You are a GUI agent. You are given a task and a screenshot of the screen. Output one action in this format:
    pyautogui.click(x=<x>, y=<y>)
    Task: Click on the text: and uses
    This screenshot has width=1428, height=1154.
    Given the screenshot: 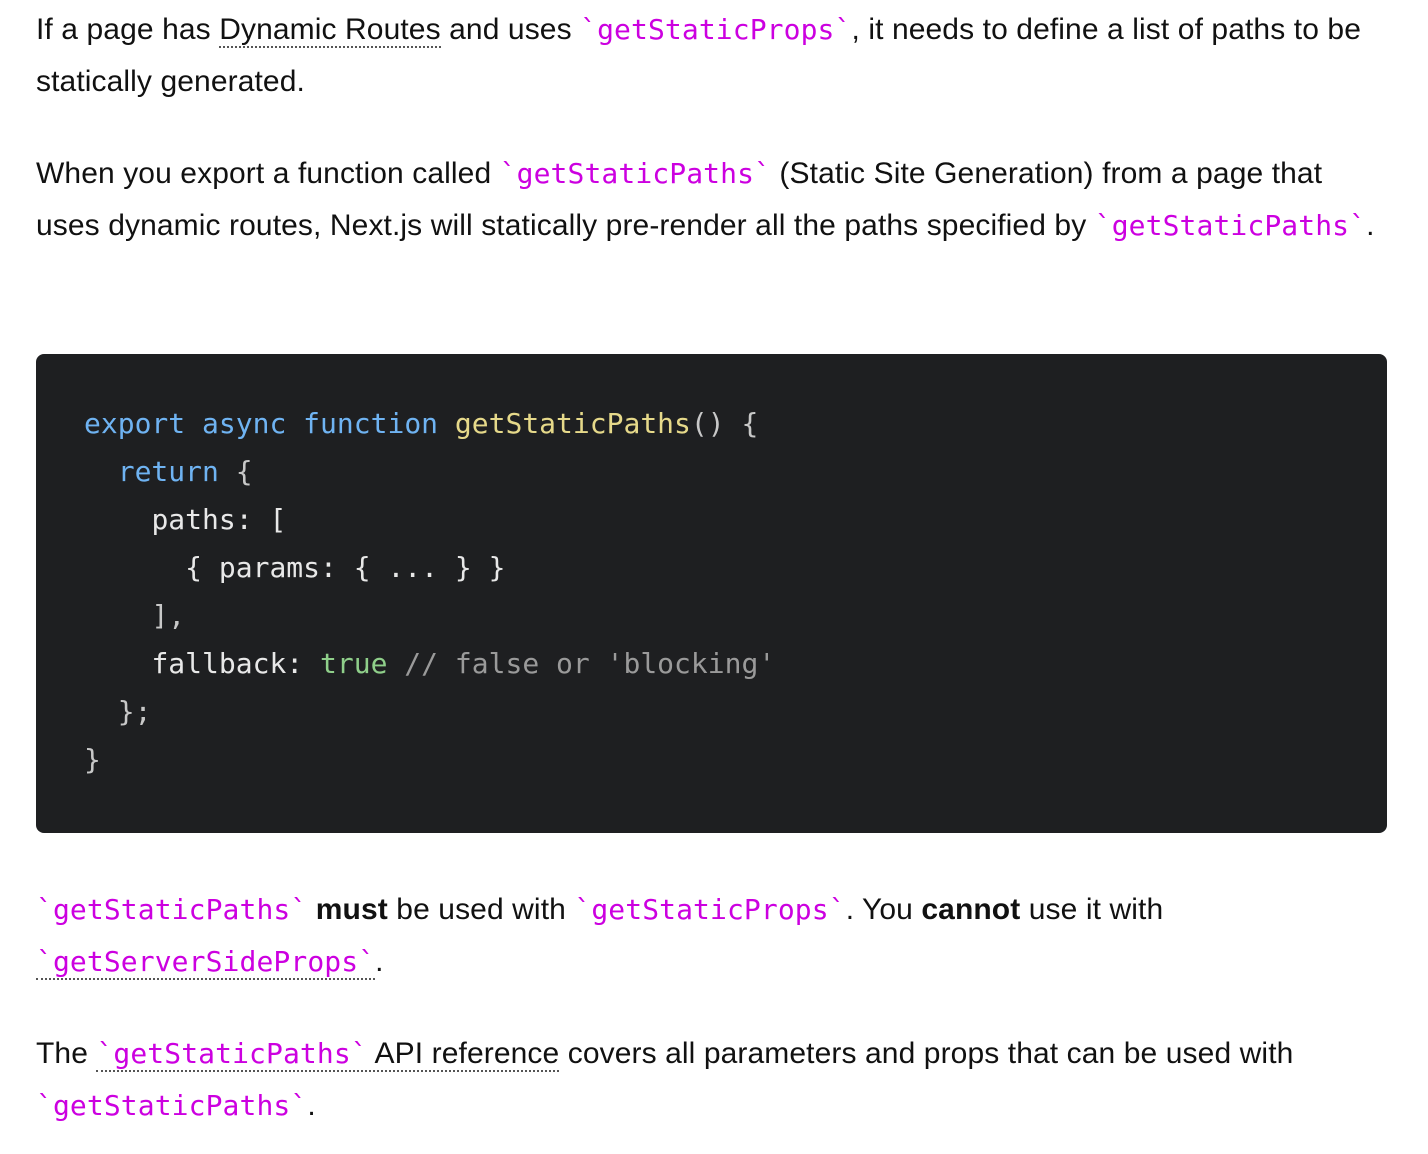 What is the action you would take?
    pyautogui.click(x=510, y=29)
    